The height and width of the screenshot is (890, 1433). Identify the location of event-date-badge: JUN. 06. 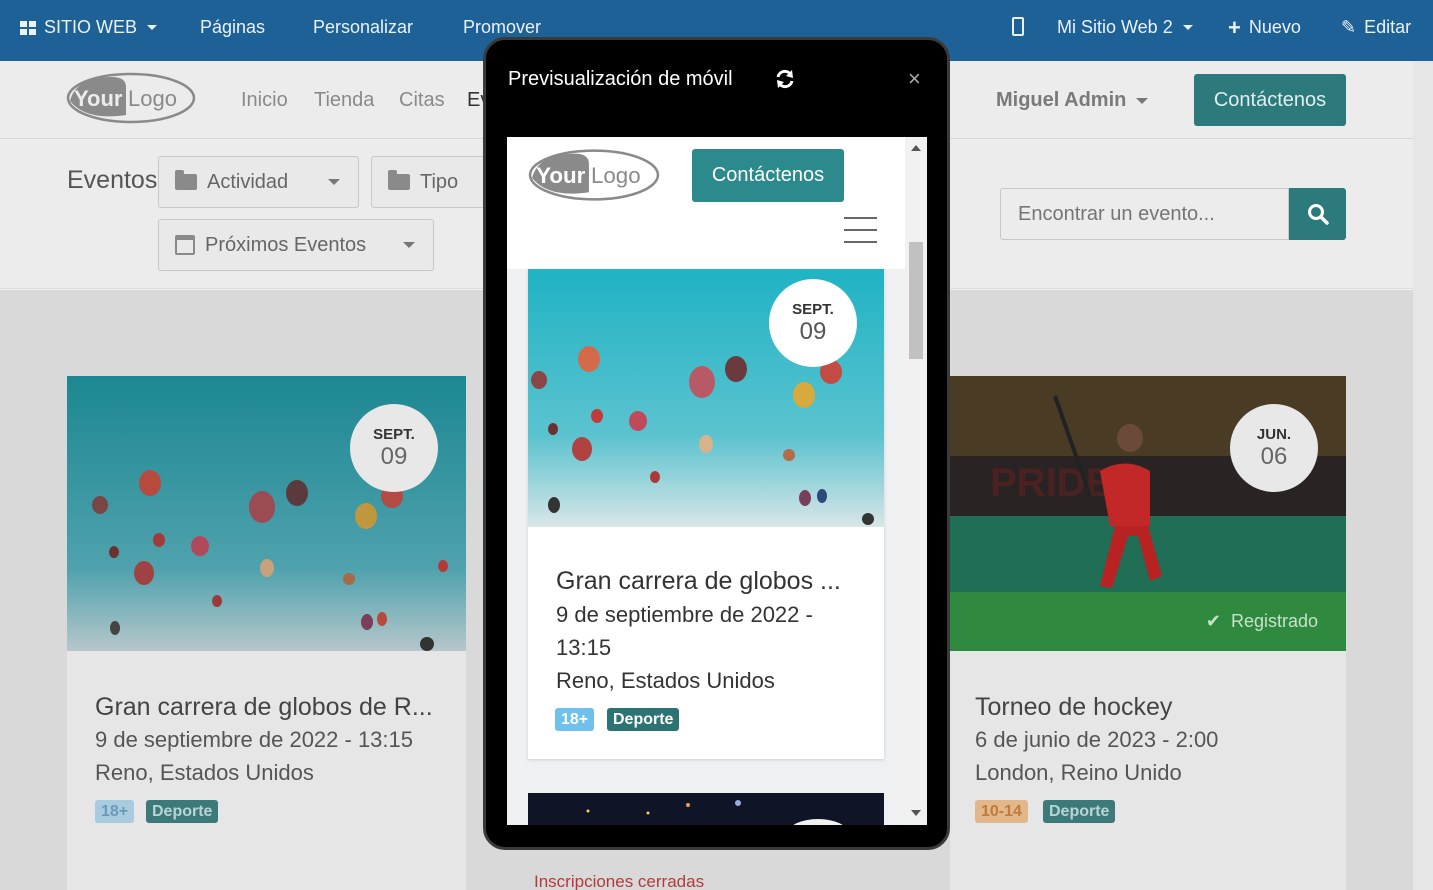
(1274, 448).